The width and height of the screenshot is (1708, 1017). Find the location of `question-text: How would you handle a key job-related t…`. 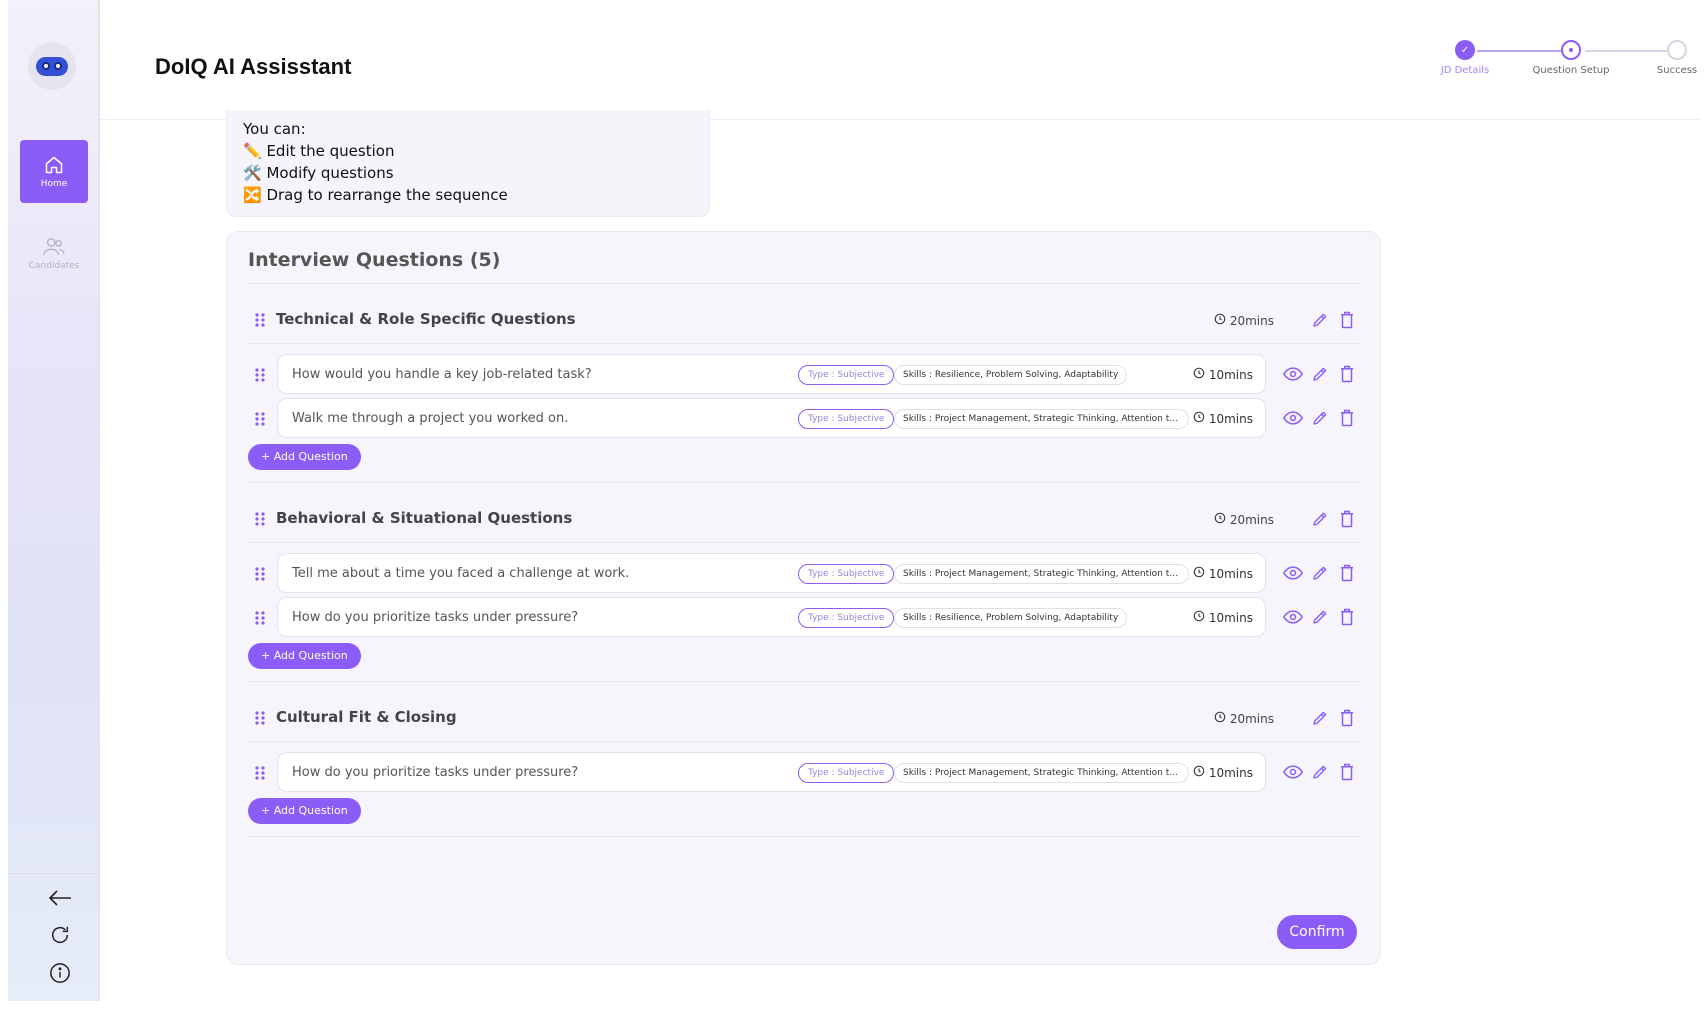

question-text: How would you handle a key job-related t… is located at coordinates (442, 374).